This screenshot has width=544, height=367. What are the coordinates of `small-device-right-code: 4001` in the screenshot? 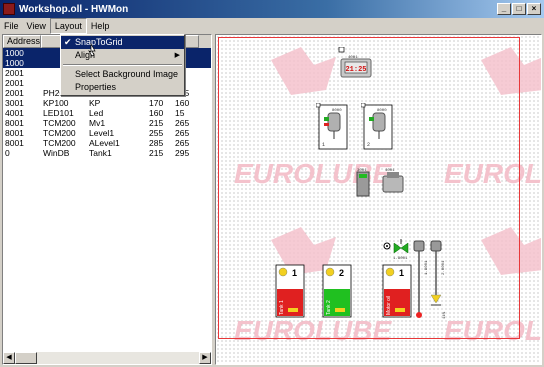 It's located at (390, 171).